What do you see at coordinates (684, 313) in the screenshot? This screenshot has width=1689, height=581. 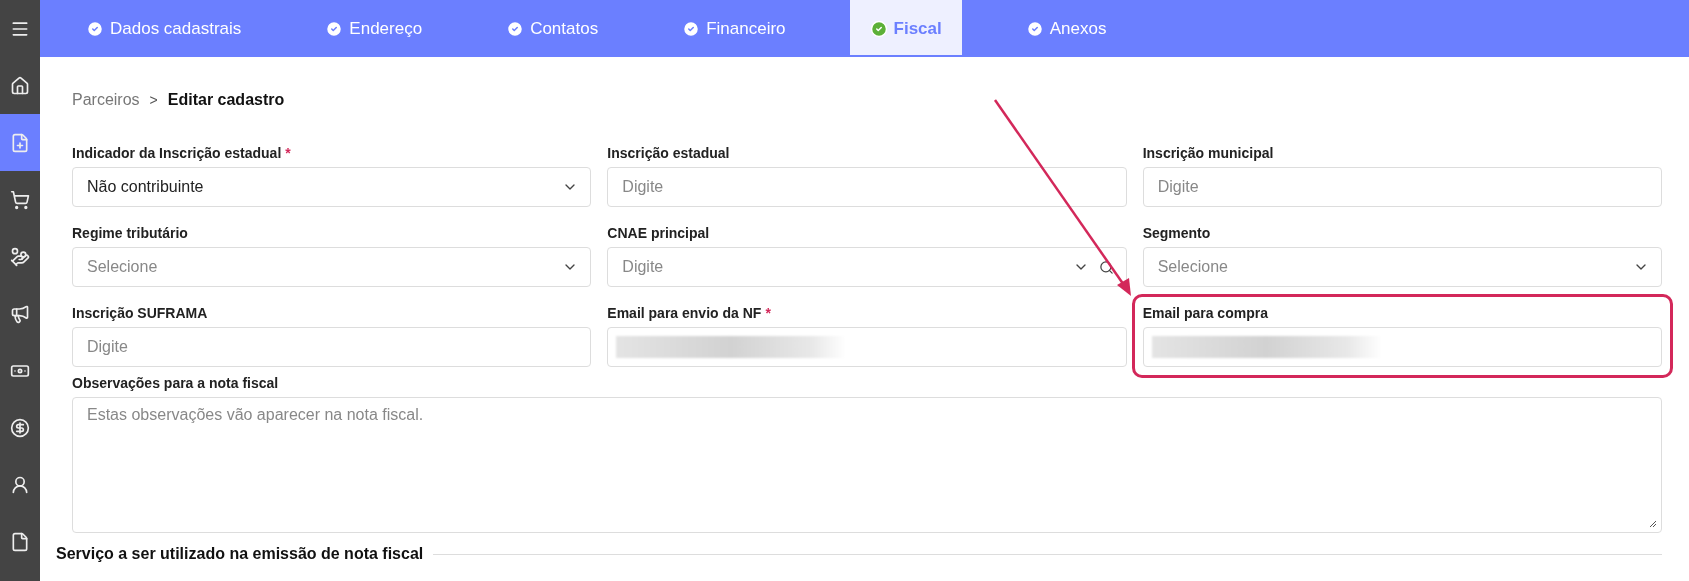 I see `field-label: Email para envio da NF` at bounding box center [684, 313].